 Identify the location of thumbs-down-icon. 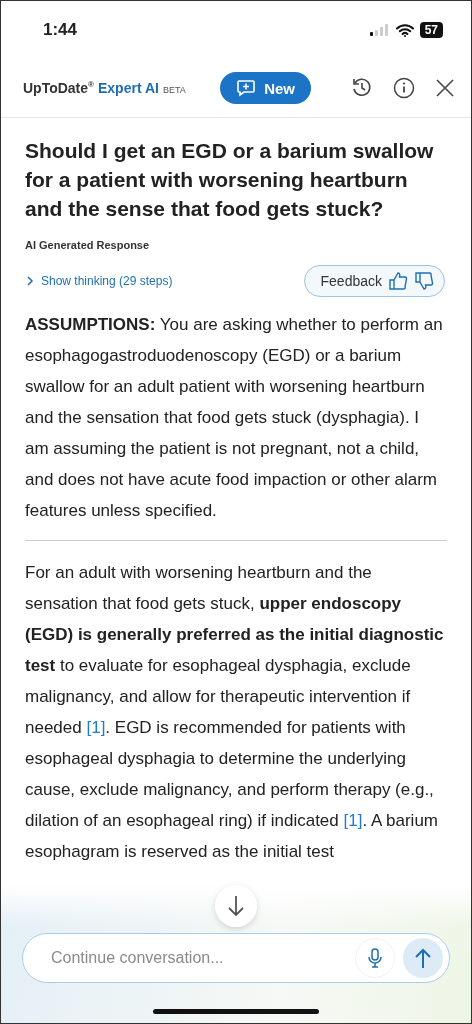
(424, 281).